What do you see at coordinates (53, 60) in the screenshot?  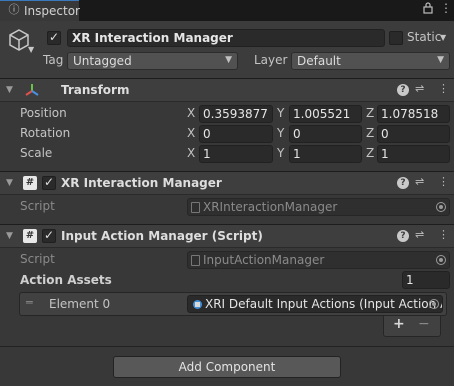 I see `tag-label: Tag` at bounding box center [53, 60].